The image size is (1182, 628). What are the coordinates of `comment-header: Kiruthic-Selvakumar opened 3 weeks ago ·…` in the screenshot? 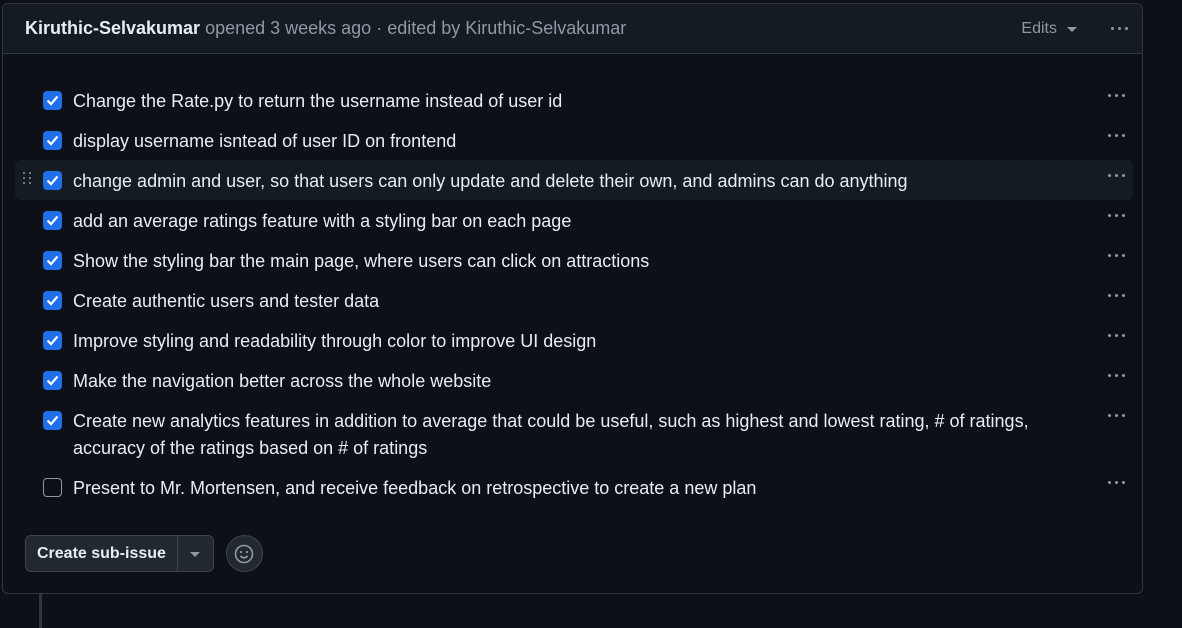 It's located at (572, 29).